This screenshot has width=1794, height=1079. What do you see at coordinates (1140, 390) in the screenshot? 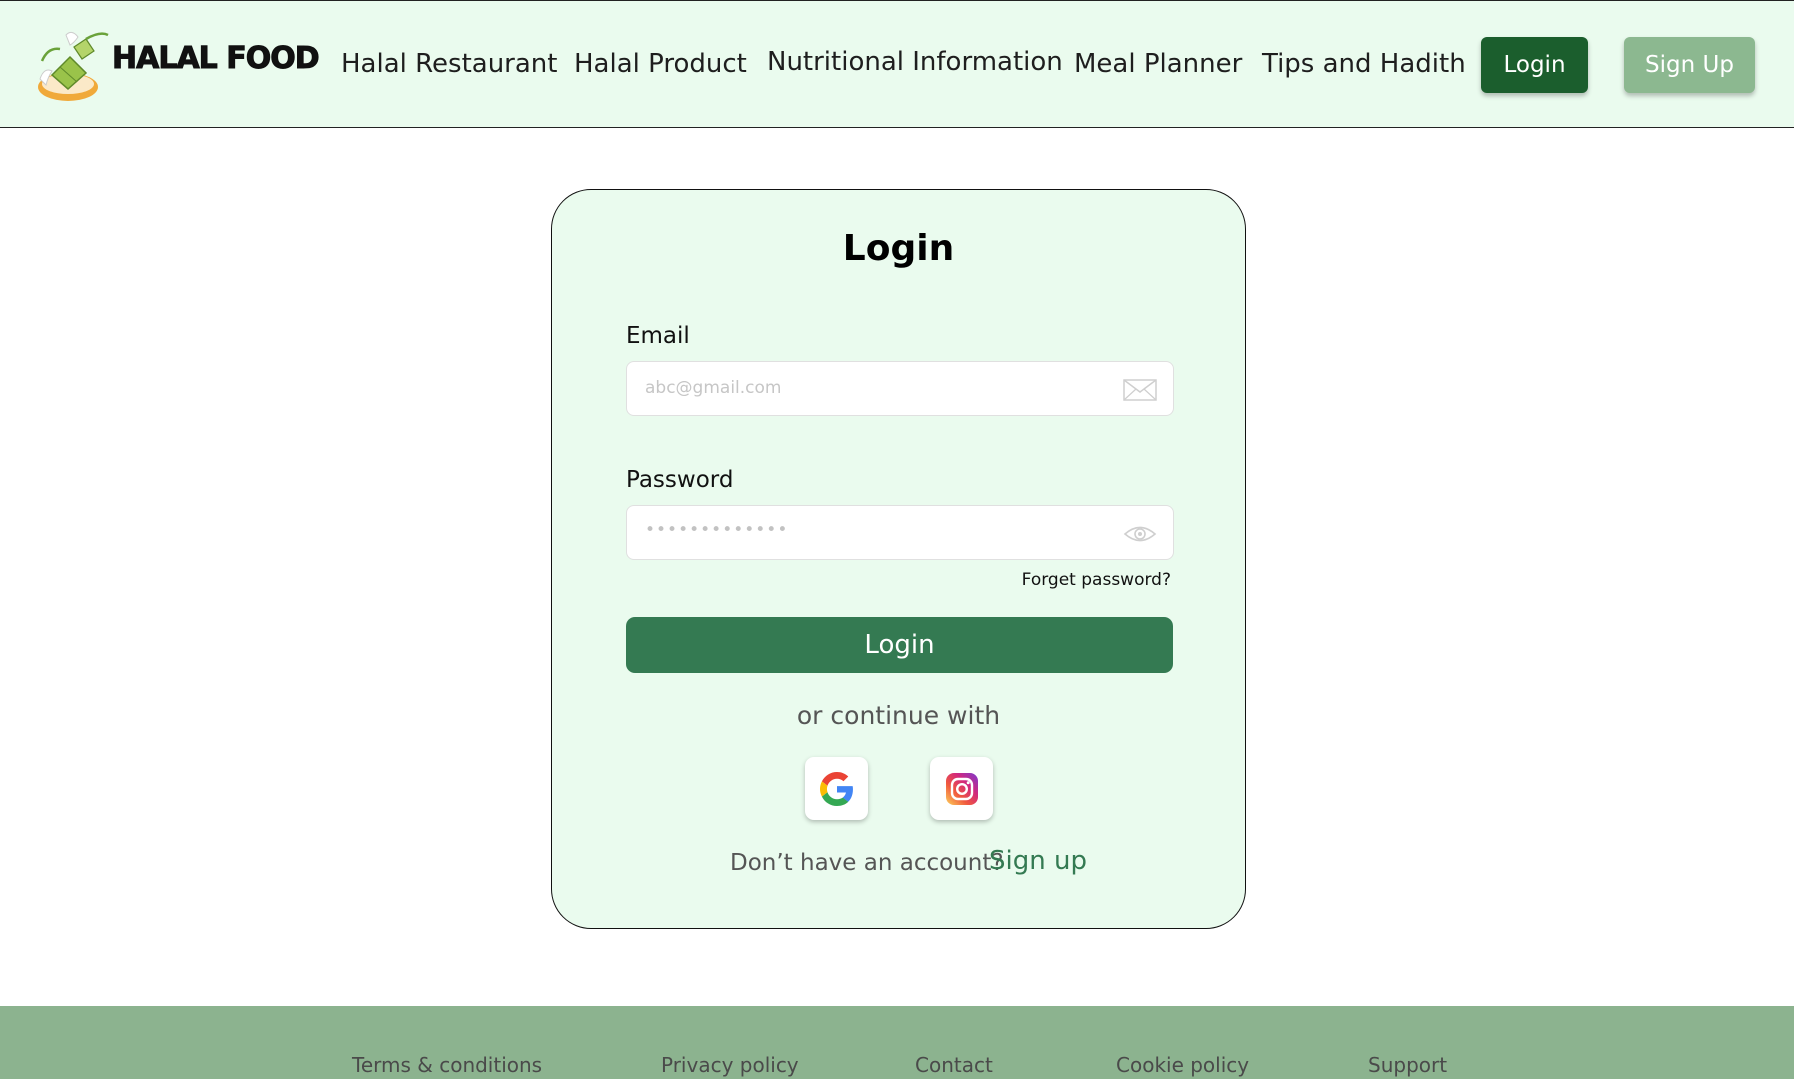
I see `envelope-icon` at bounding box center [1140, 390].